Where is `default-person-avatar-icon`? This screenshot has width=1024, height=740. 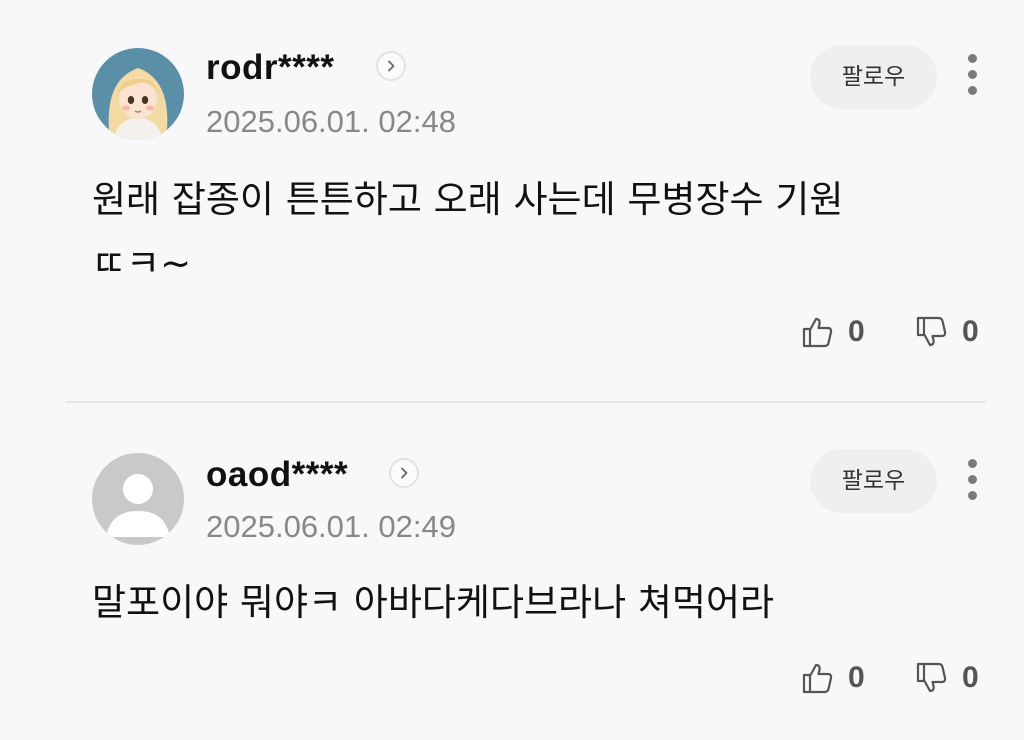
default-person-avatar-icon is located at coordinates (138, 499).